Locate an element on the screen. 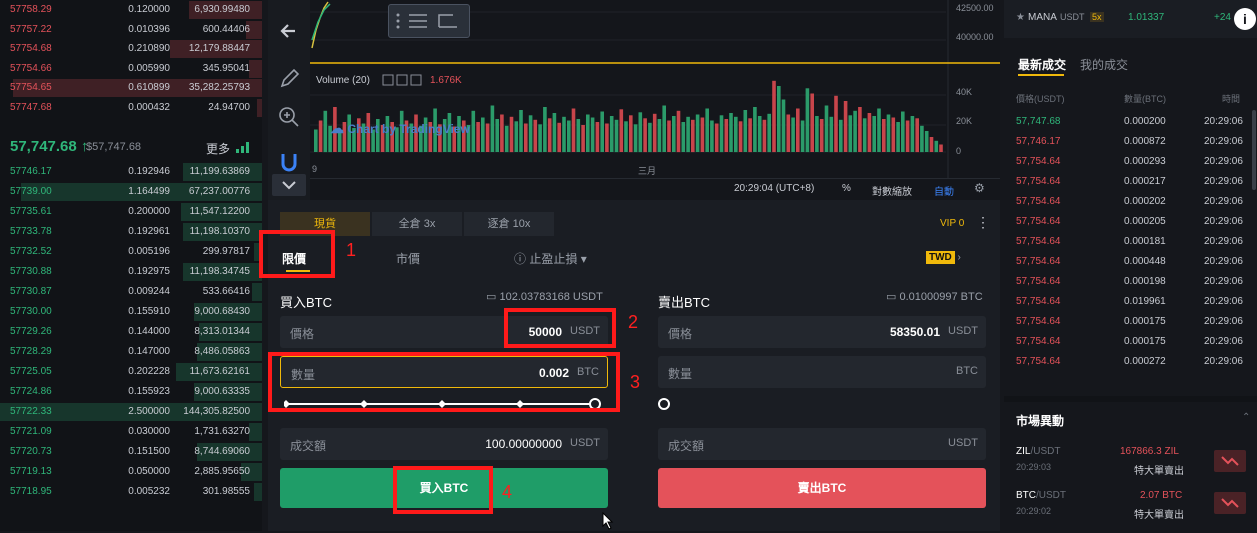 This screenshot has height=533, width=1257. trade-row: 57,754.64 0.000205 20:29:06 is located at coordinates (1130, 222).